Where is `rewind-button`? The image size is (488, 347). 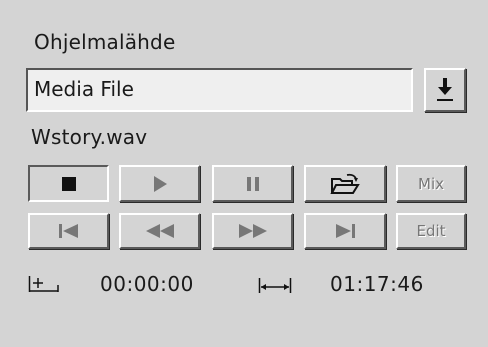 rewind-button is located at coordinates (159, 231).